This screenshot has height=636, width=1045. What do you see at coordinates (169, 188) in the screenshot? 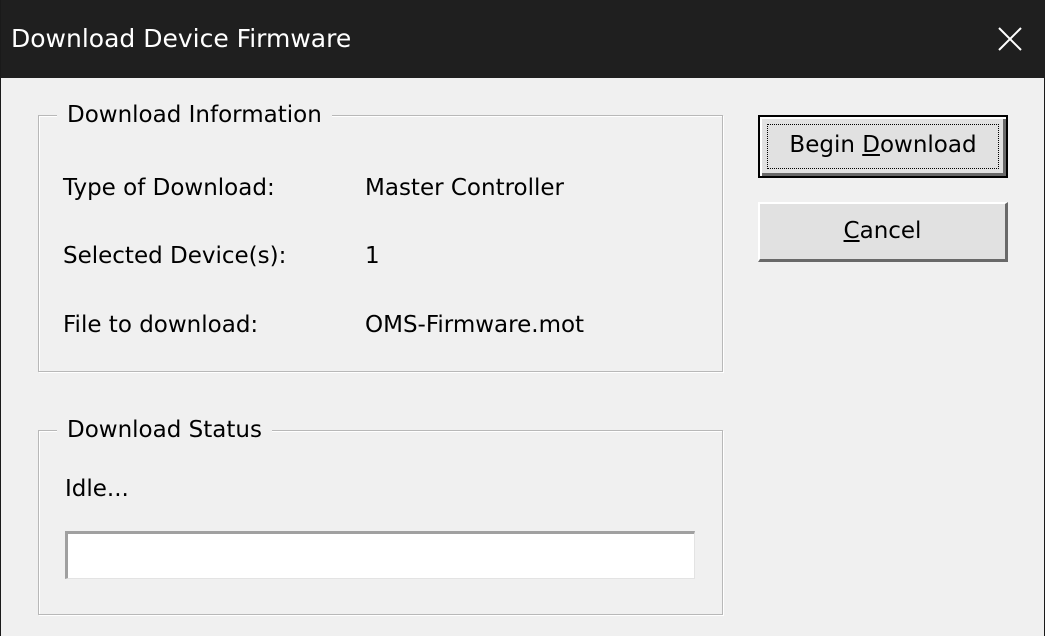
I see `type-of-download-label: Type of Download:` at bounding box center [169, 188].